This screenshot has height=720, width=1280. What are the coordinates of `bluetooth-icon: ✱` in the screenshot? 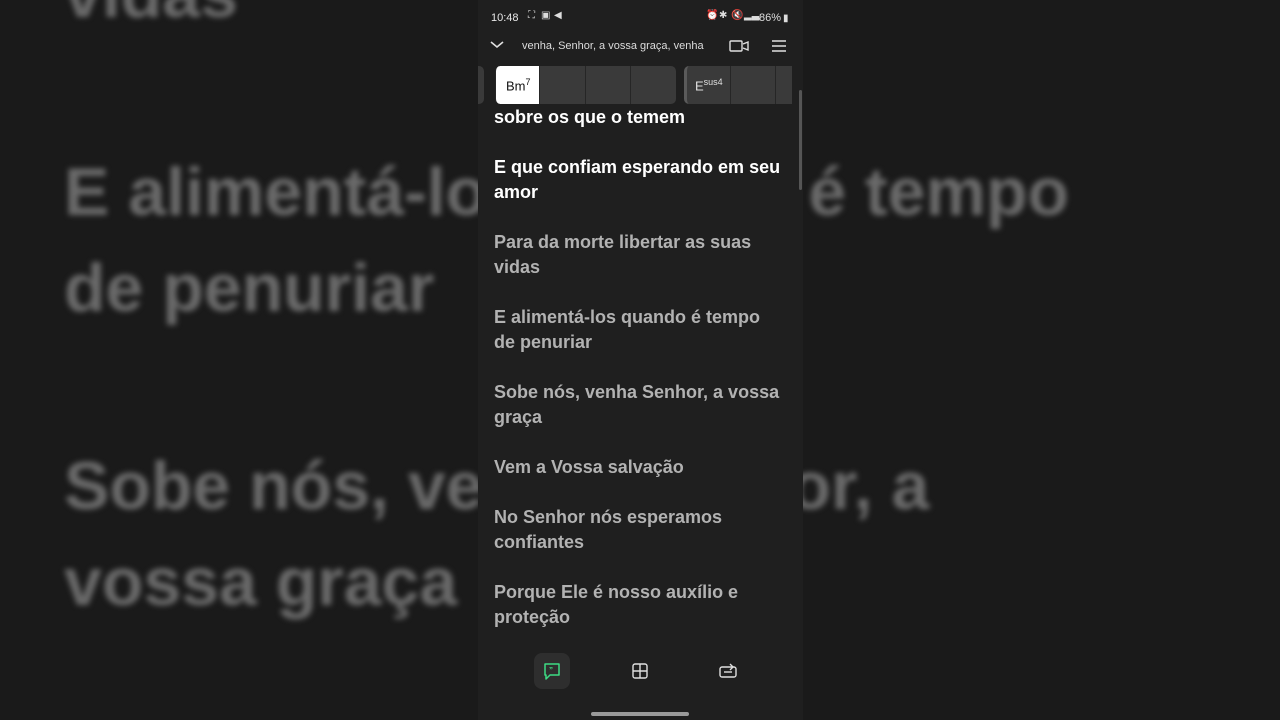 It's located at (723, 15).